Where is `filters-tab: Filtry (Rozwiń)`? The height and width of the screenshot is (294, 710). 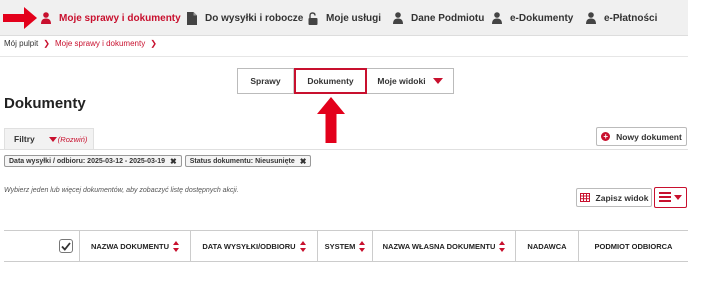
filters-tab: Filtry (Rozwiń) is located at coordinates (49, 138).